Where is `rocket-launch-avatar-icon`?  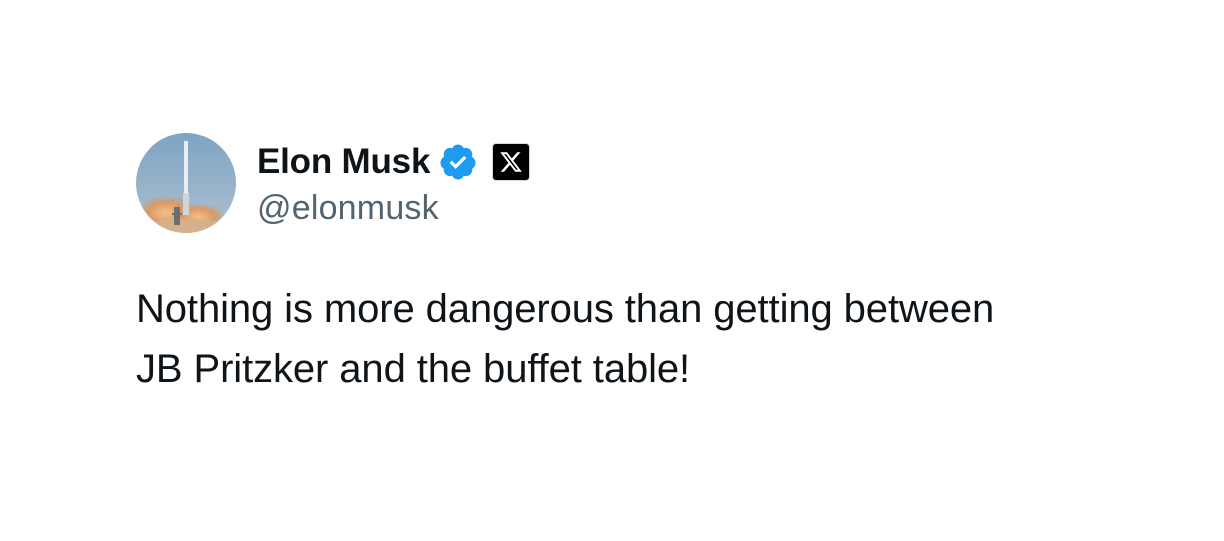 rocket-launch-avatar-icon is located at coordinates (186, 183).